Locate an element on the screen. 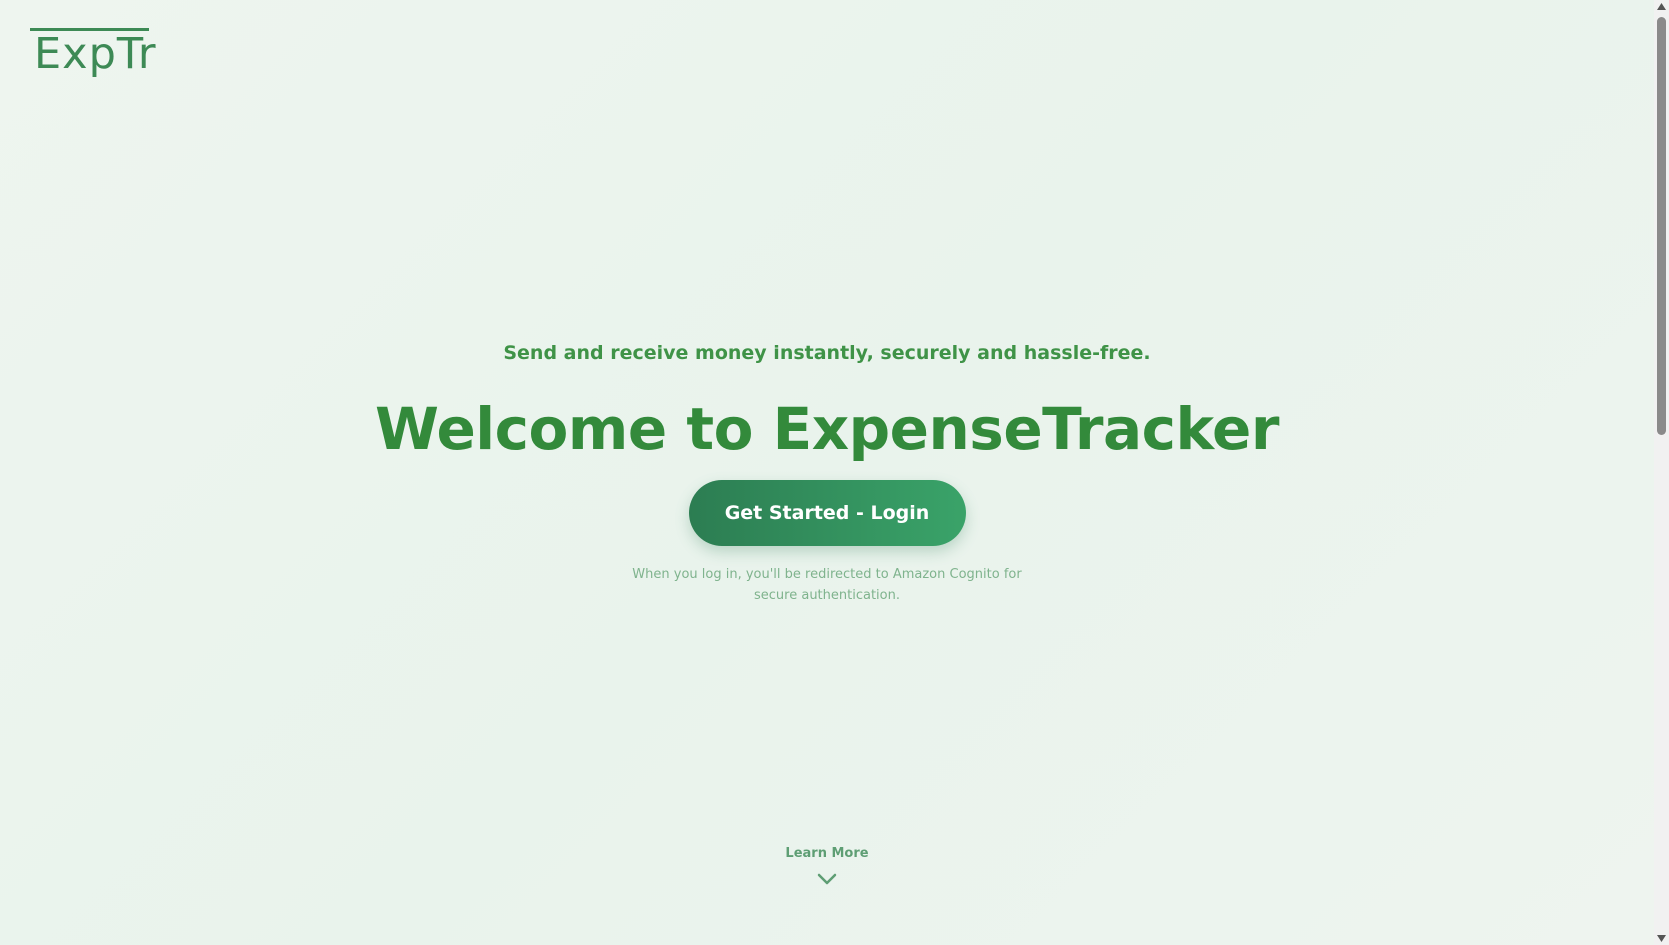 The height and width of the screenshot is (945, 1669). scroll-down-arrow-icon is located at coordinates (1661, 938).